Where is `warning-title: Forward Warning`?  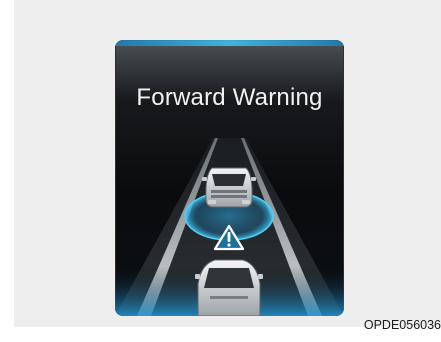
warning-title: Forward Warning is located at coordinates (229, 97).